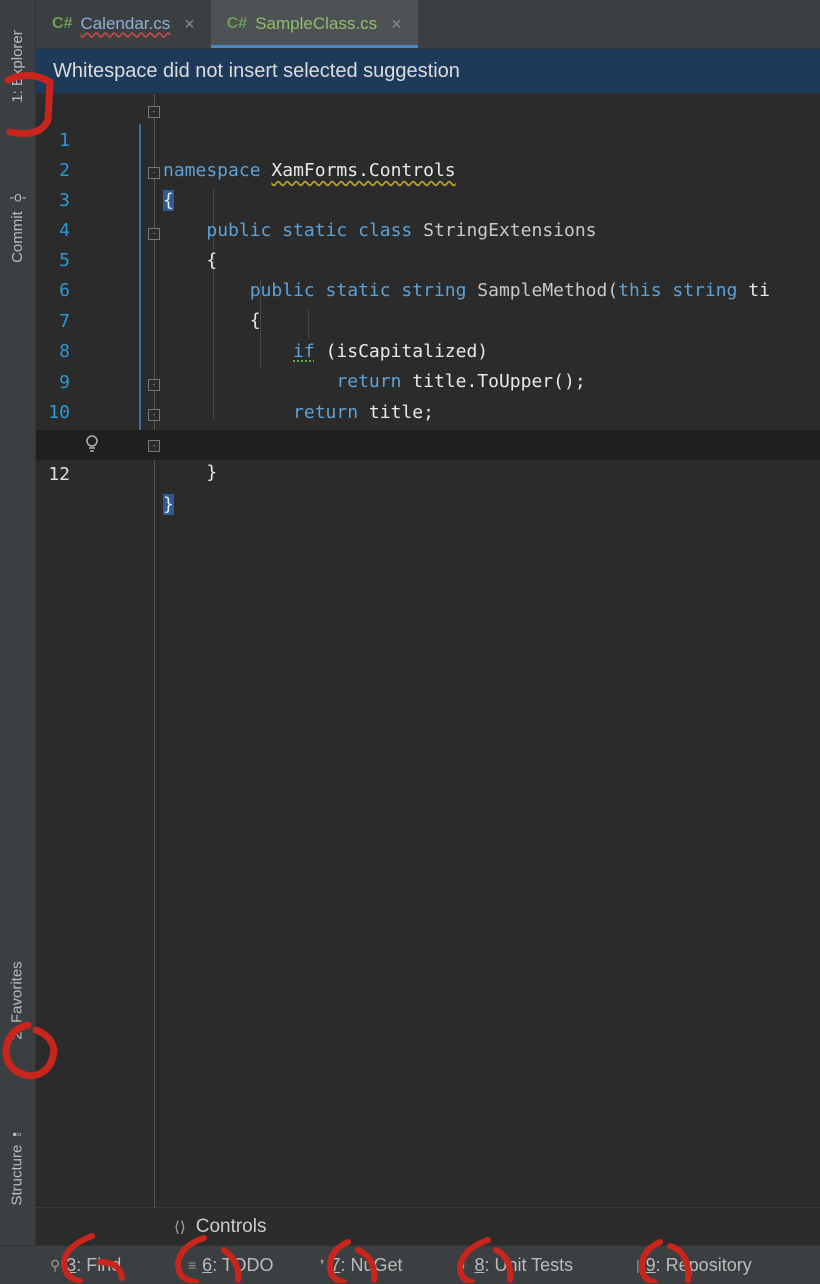 This screenshot has width=820, height=1284. I want to click on unit-tests-tool-button: ◐ 8: Unit Tests, so click(516, 1265).